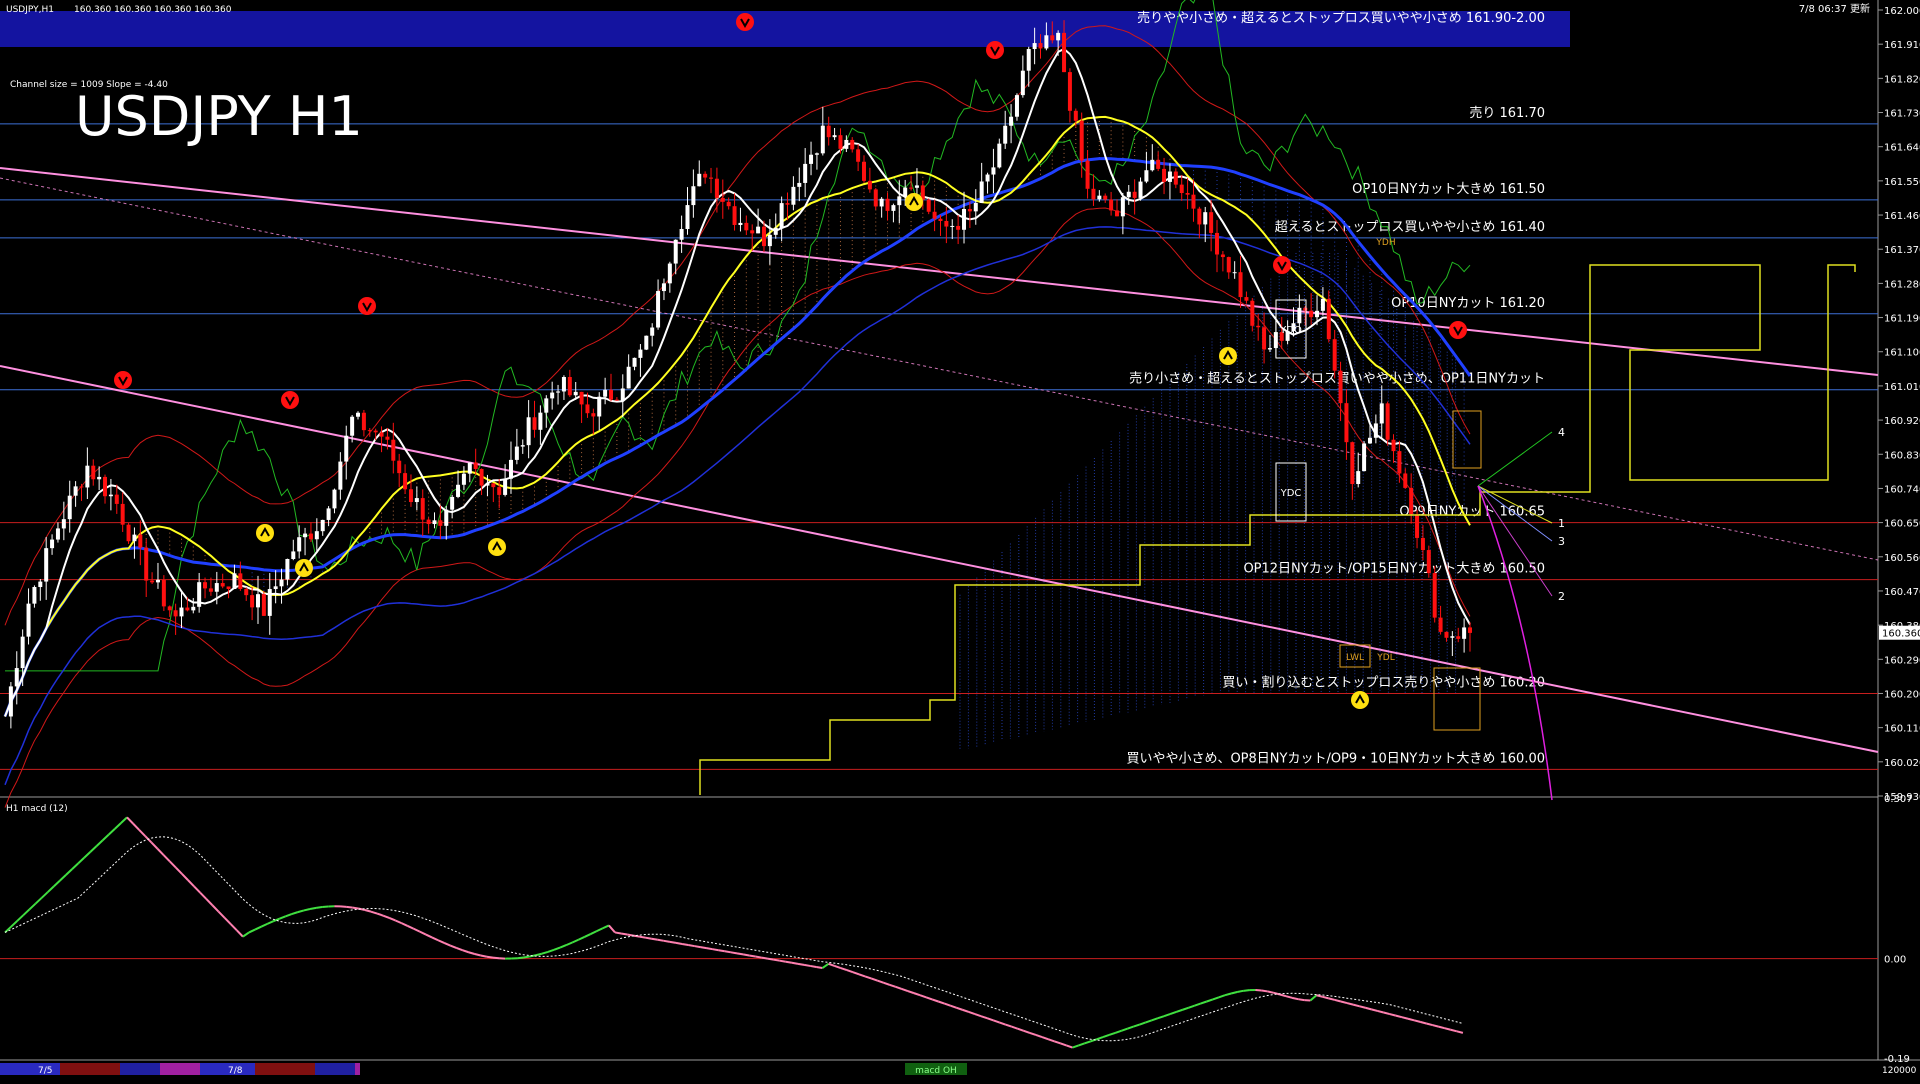  What do you see at coordinates (1902, 45) in the screenshot?
I see `price-tick-label: 161.910` at bounding box center [1902, 45].